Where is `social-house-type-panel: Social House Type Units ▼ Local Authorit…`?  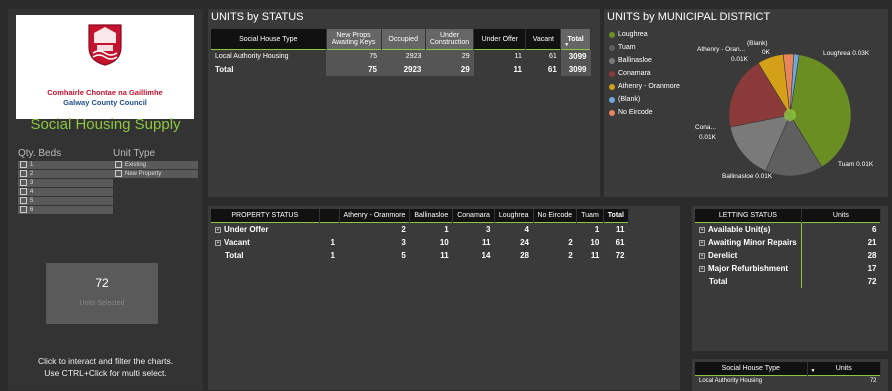 social-house-type-panel: Social House Type Units ▼ Local Authorit… is located at coordinates (790, 375).